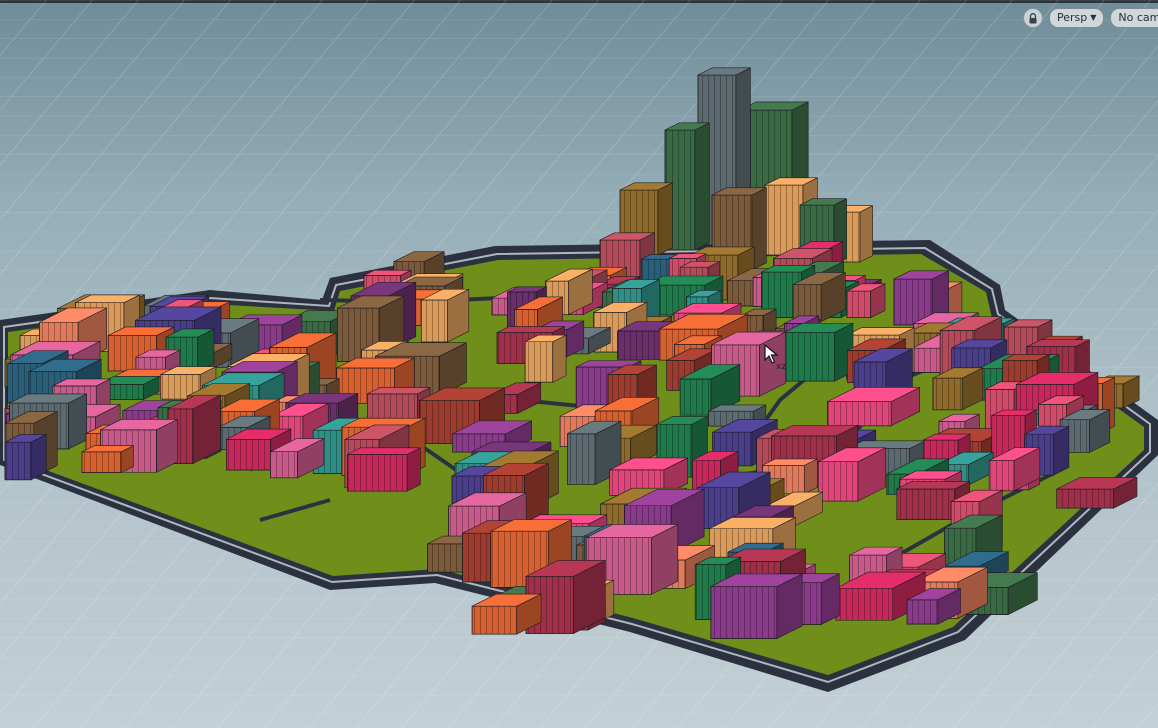  Describe the element at coordinates (1093, 17) in the screenshot. I see `chevron-down-icon: ▼` at that location.